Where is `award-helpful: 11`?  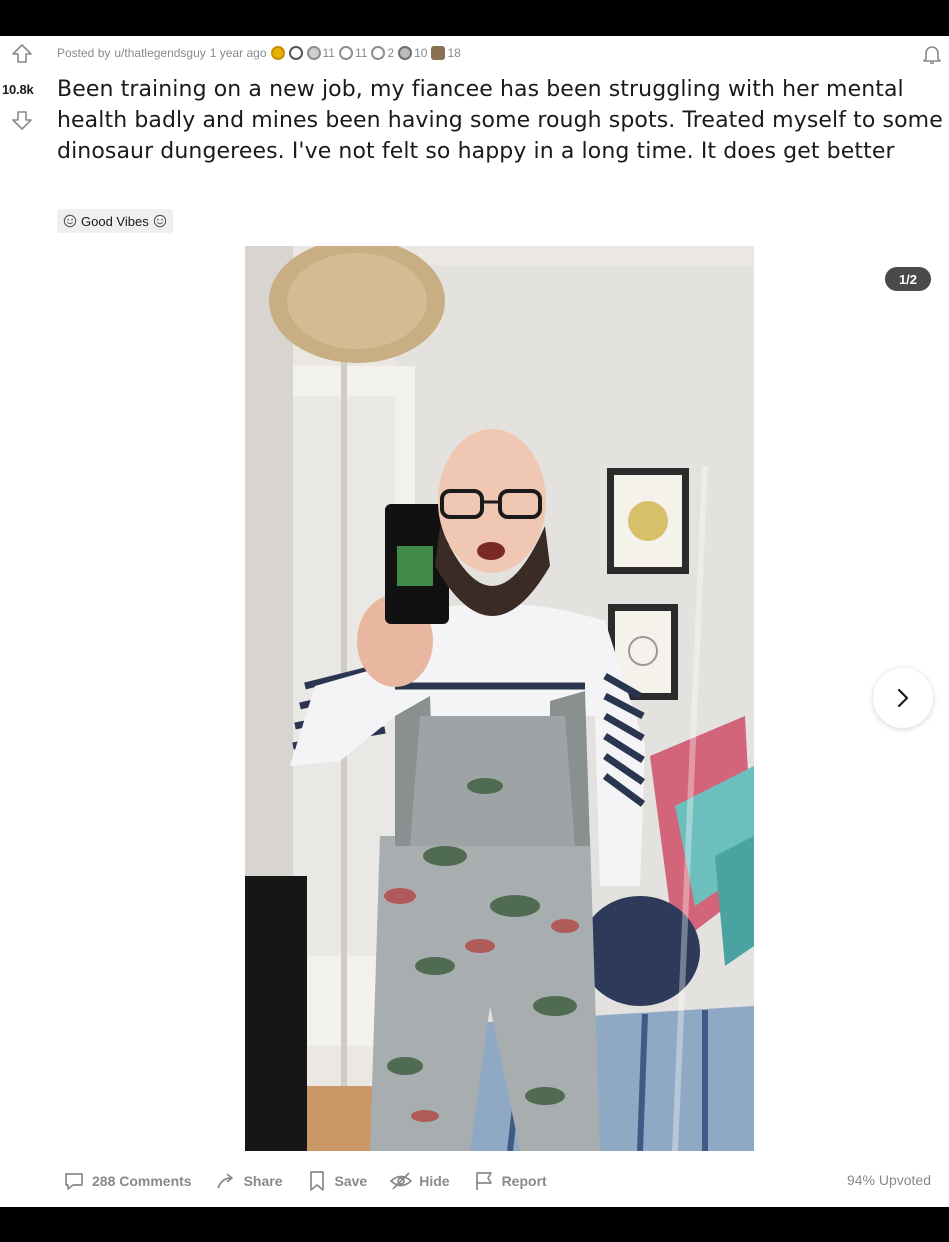
award-helpful: 11 is located at coordinates (320, 53).